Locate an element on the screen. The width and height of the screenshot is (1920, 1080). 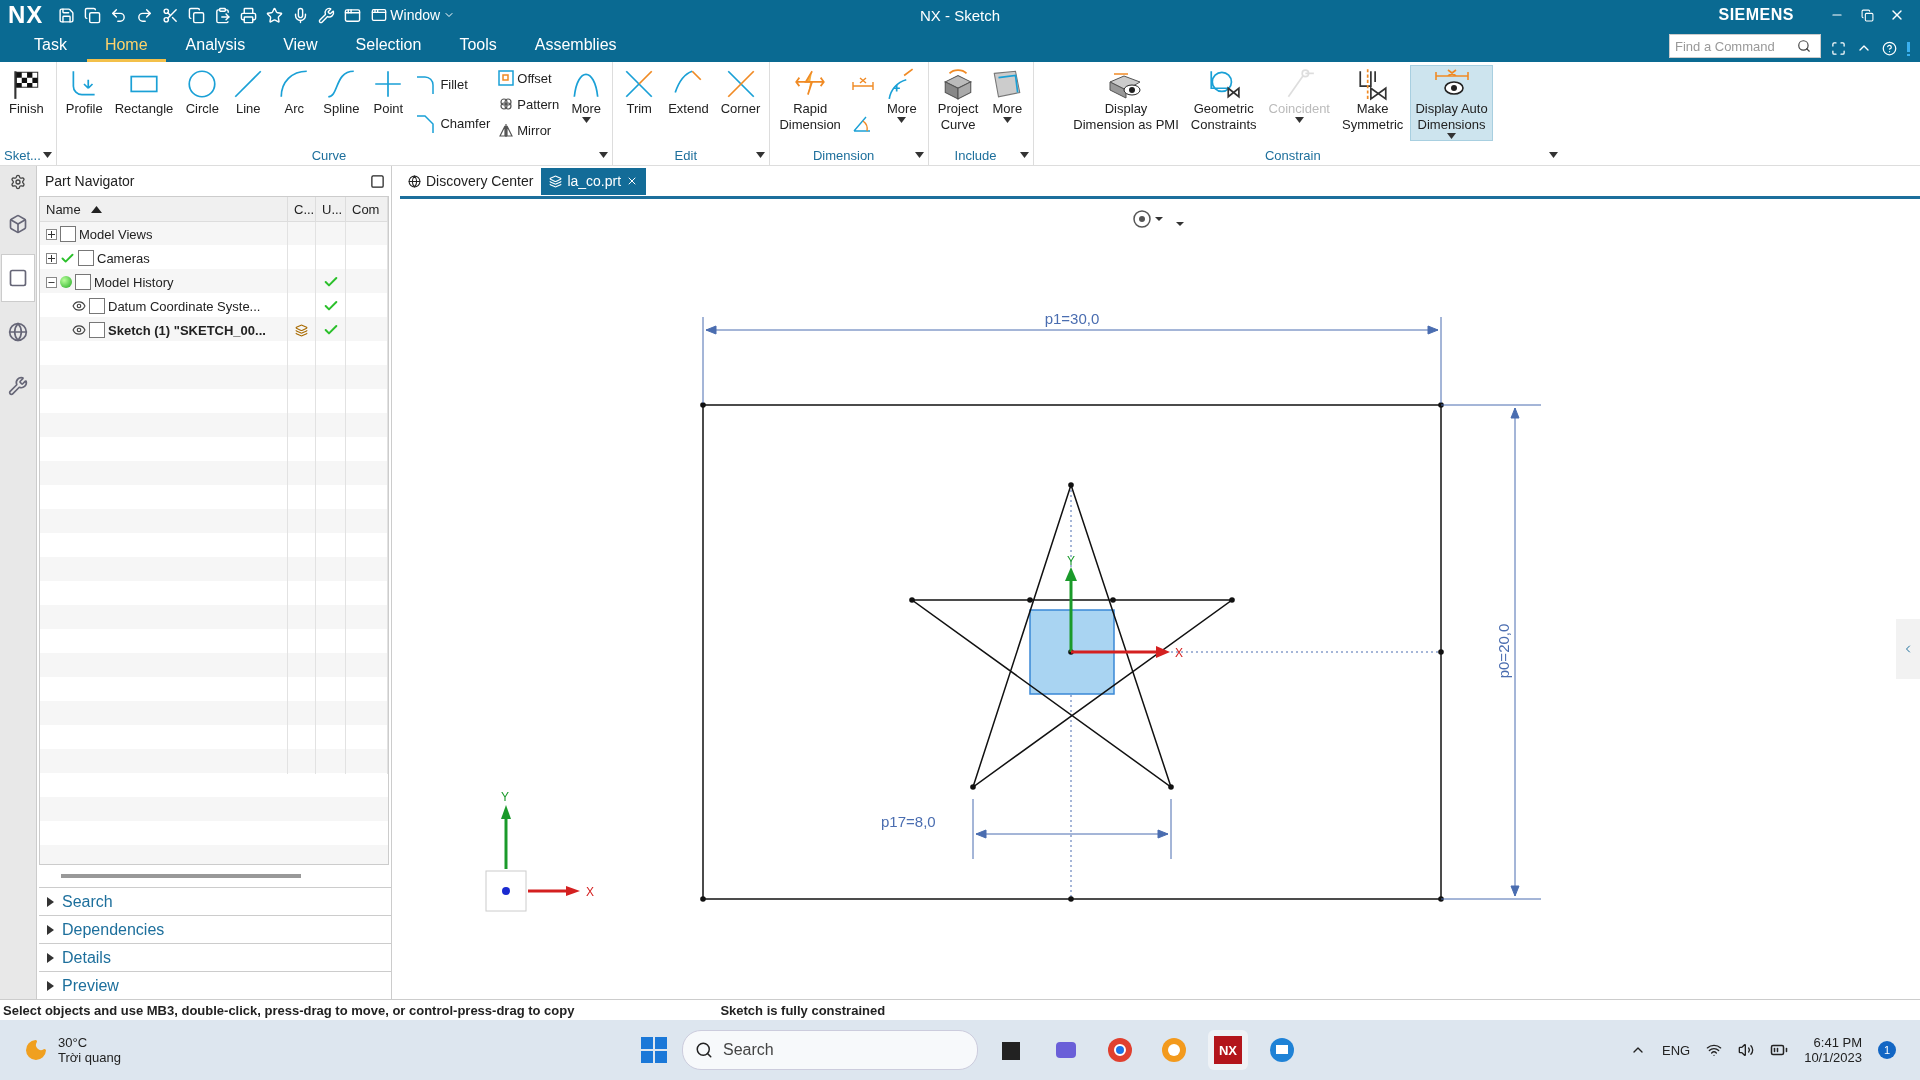
ribbon-tool: Make Symmetric is located at coordinates (1373, 100).